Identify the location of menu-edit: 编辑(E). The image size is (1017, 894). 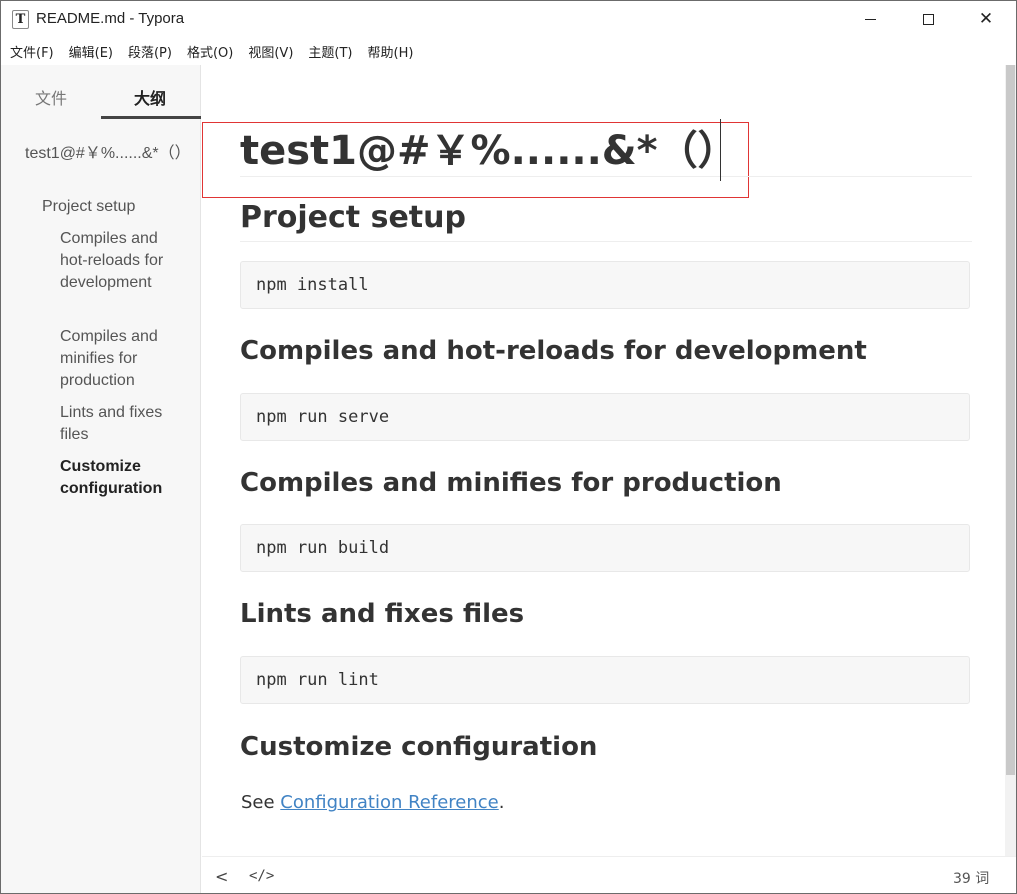
(91, 51).